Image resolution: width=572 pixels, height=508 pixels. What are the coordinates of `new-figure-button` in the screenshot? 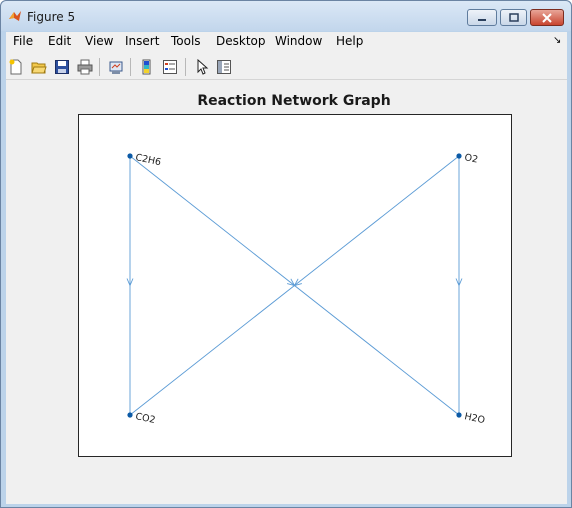 It's located at (16, 67).